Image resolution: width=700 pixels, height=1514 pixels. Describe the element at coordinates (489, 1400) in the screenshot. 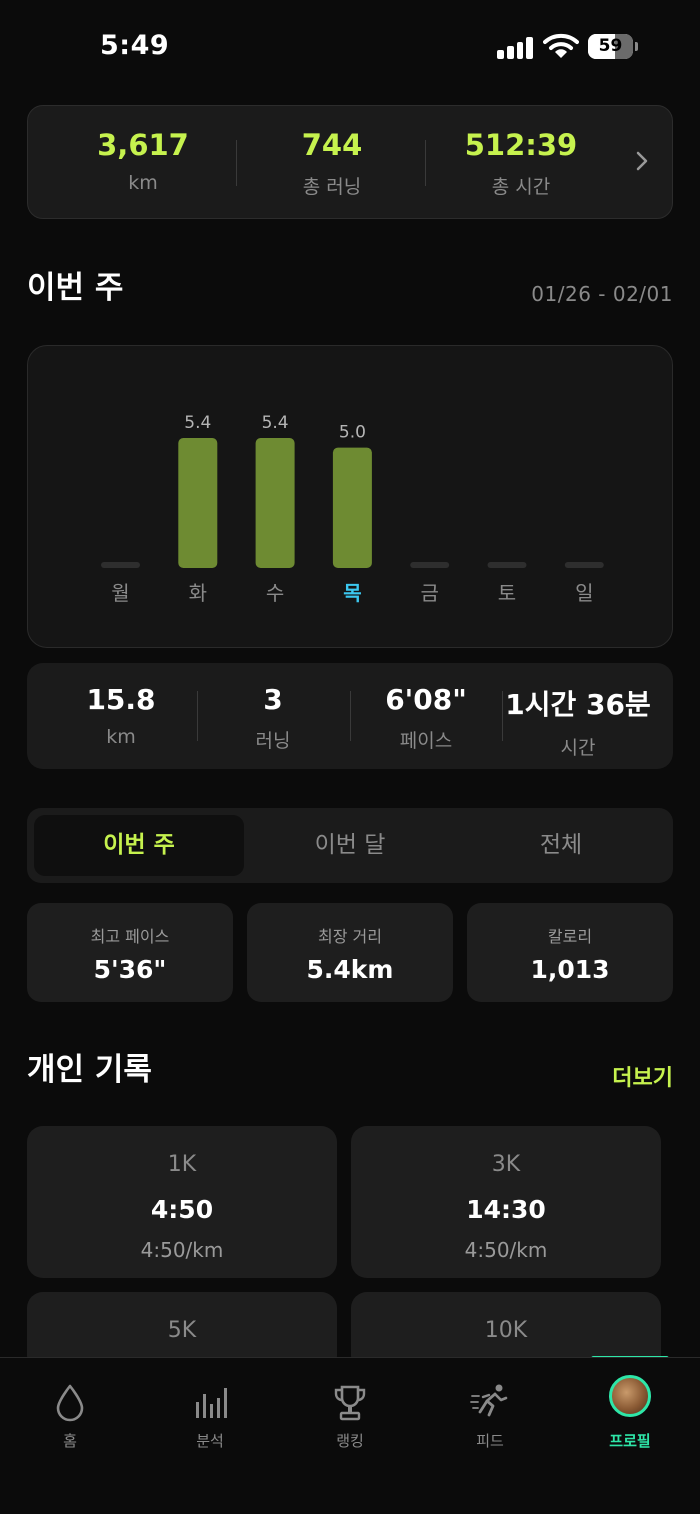

I see `runner-icon` at that location.